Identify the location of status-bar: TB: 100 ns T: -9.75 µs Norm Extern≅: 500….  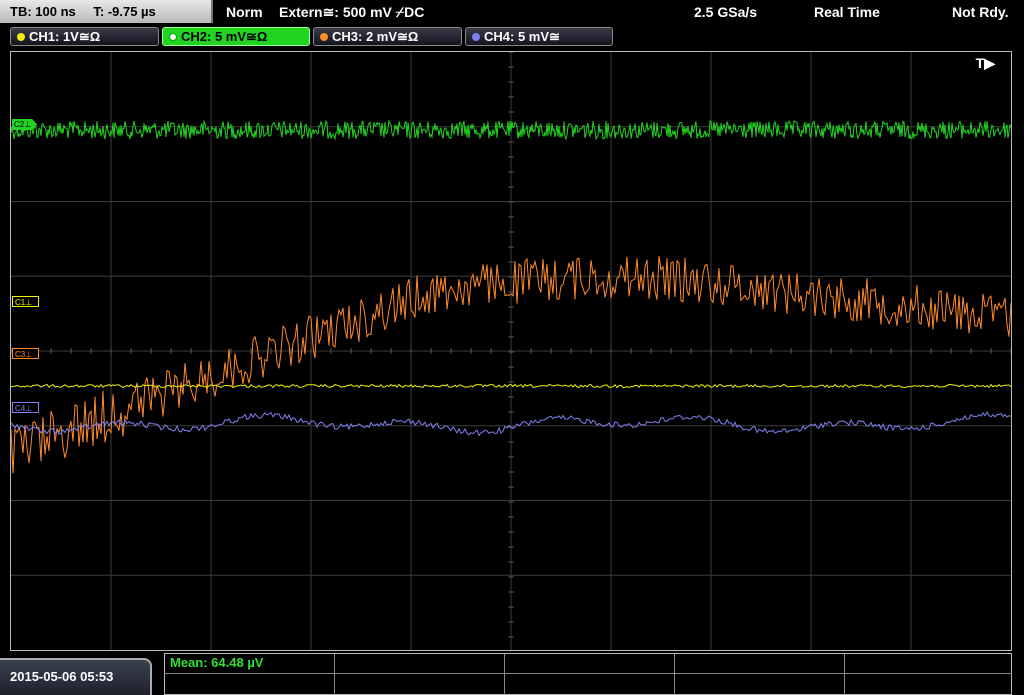
(512, 12).